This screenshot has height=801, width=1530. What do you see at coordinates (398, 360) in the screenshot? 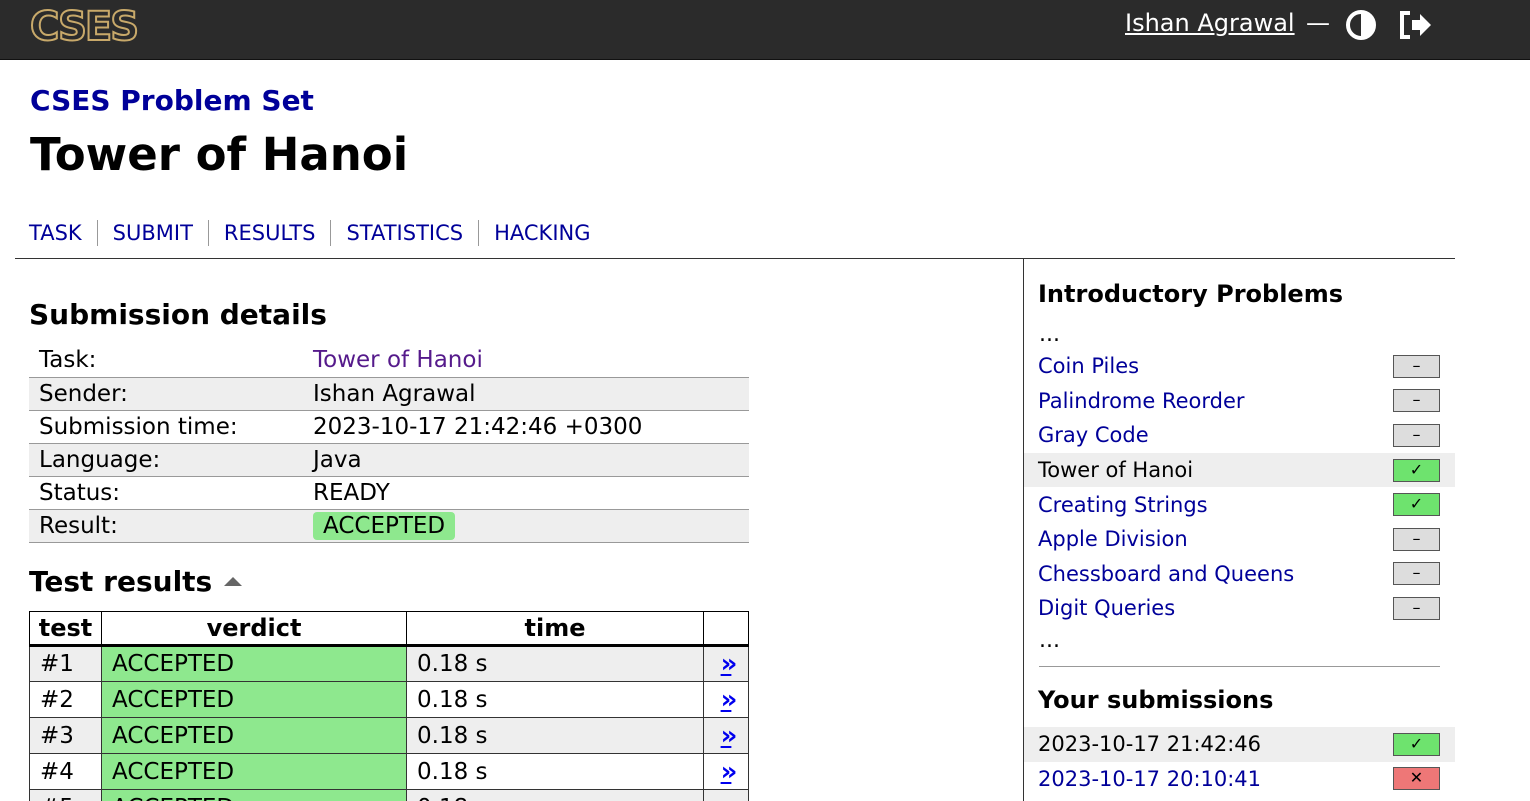
I see `task-link: Tower of Hanoi` at bounding box center [398, 360].